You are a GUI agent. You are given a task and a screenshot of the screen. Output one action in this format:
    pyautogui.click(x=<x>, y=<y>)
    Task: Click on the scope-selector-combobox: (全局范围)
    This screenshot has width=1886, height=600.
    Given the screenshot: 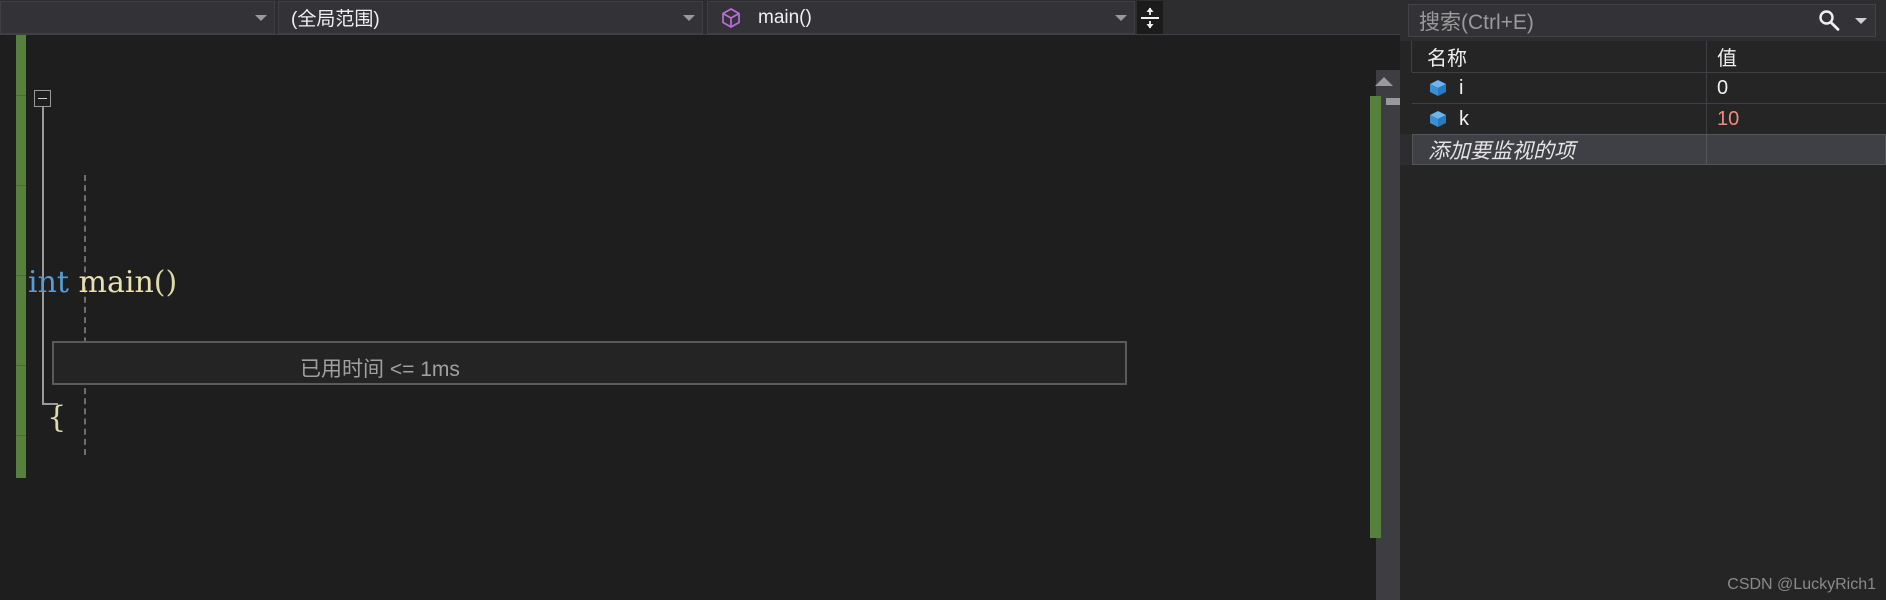 What is the action you would take?
    pyautogui.click(x=490, y=17)
    